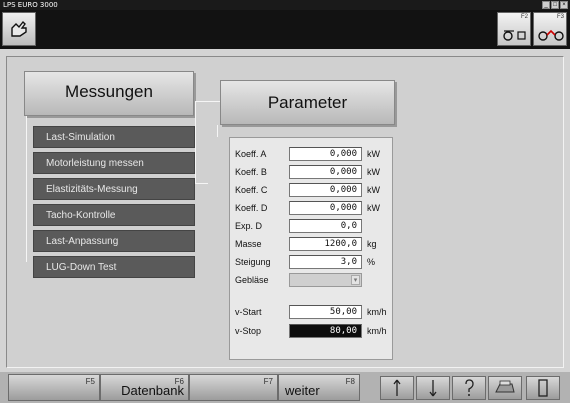 Image resolution: width=570 pixels, height=403 pixels. I want to click on help-button, so click(469, 388).